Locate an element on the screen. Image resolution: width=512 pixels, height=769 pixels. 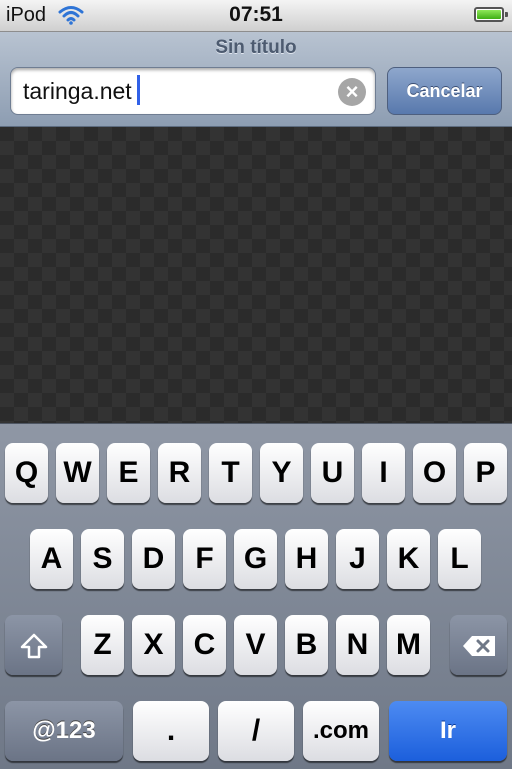
url-text: taringa.net is located at coordinates (77, 91).